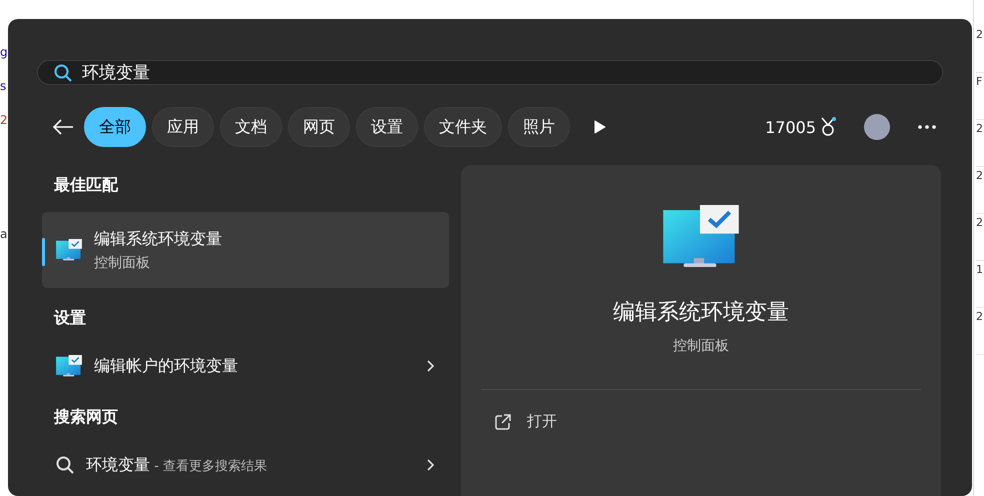  I want to click on search-input: 环境变量, so click(504, 72).